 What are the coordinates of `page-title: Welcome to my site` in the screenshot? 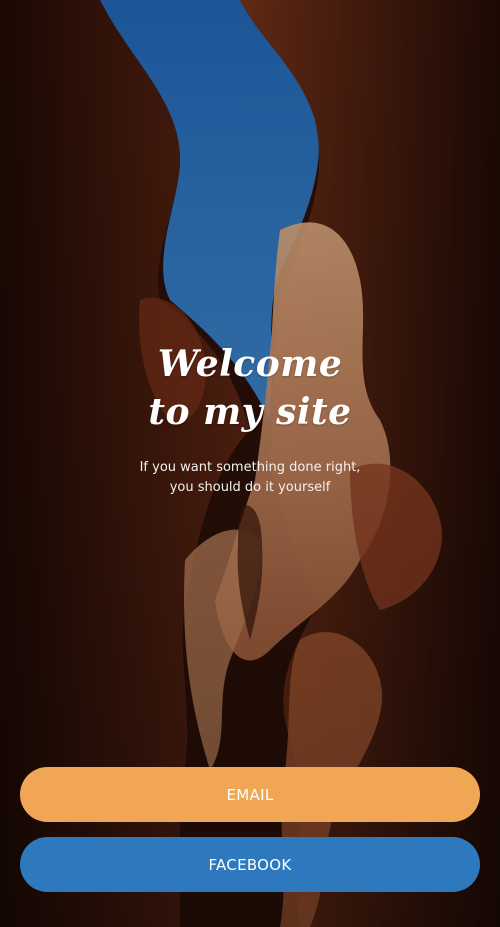 It's located at (250, 388).